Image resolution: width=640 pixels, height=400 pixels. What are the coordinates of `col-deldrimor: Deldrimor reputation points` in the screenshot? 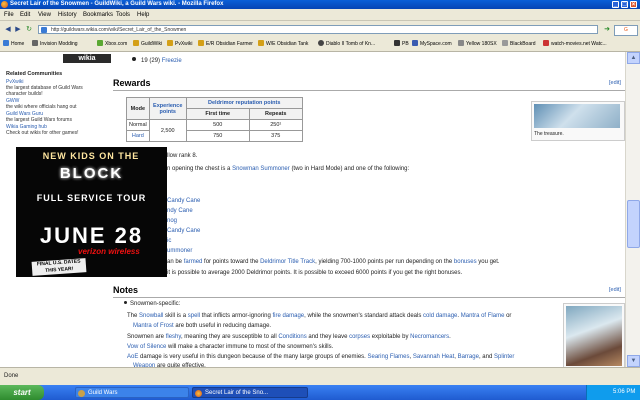 It's located at (244, 103).